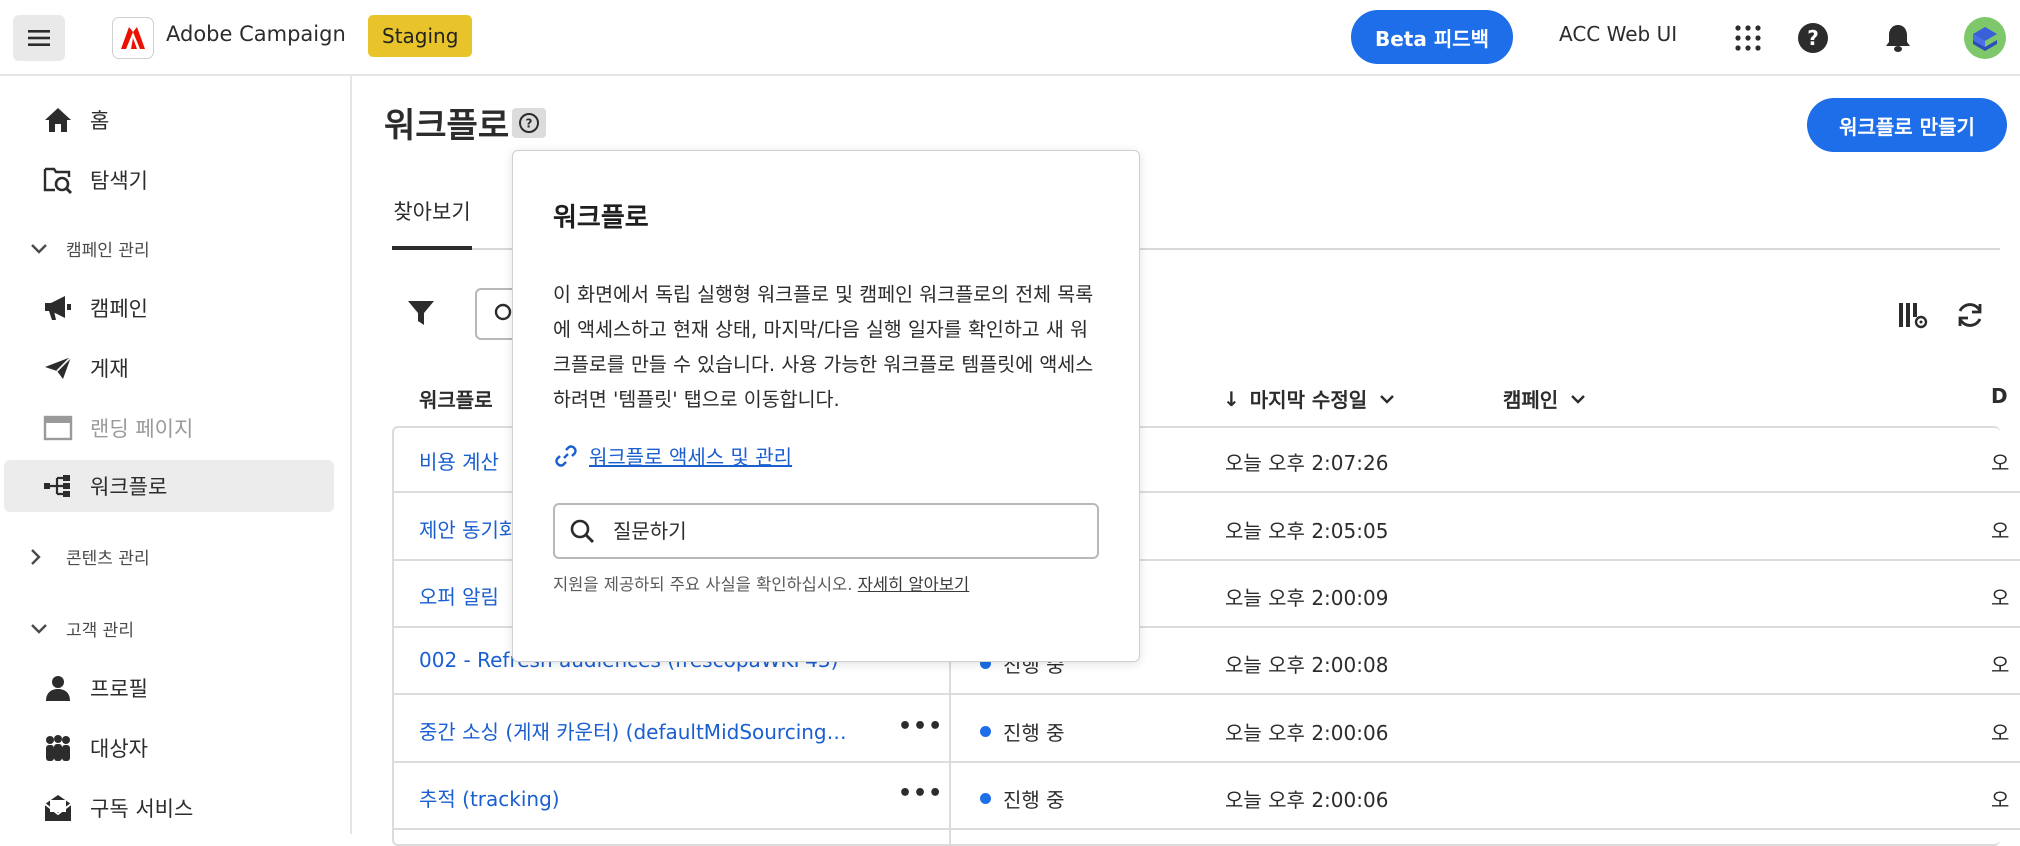 Image resolution: width=2020 pixels, height=846 pixels. I want to click on sidebar-section-content: 콘텐츠 관리, so click(90, 556).